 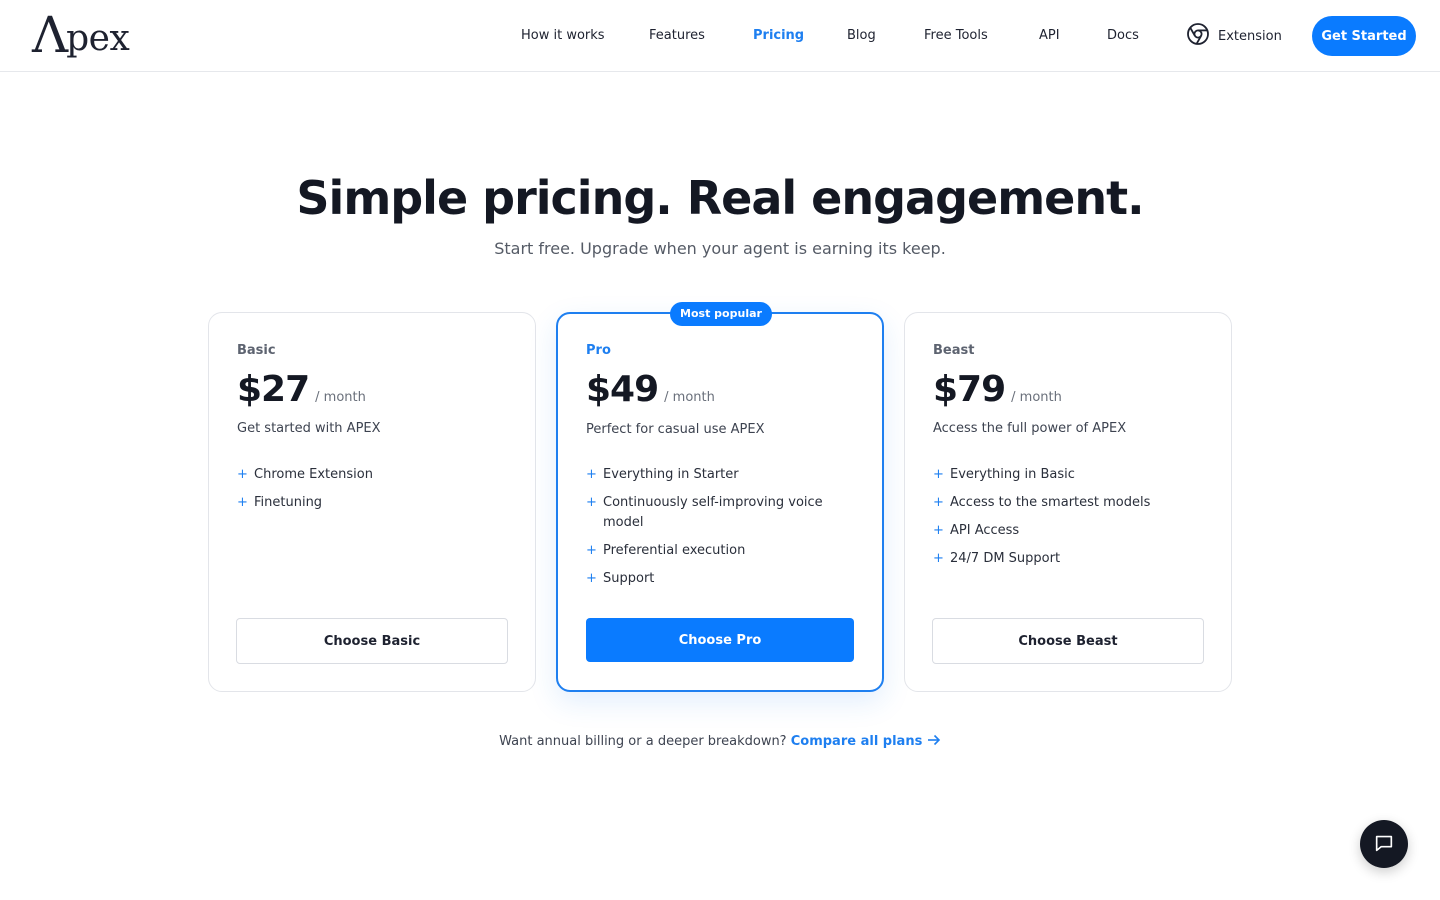 I want to click on feature-item: + Everything in Basic, so click(x=1068, y=475).